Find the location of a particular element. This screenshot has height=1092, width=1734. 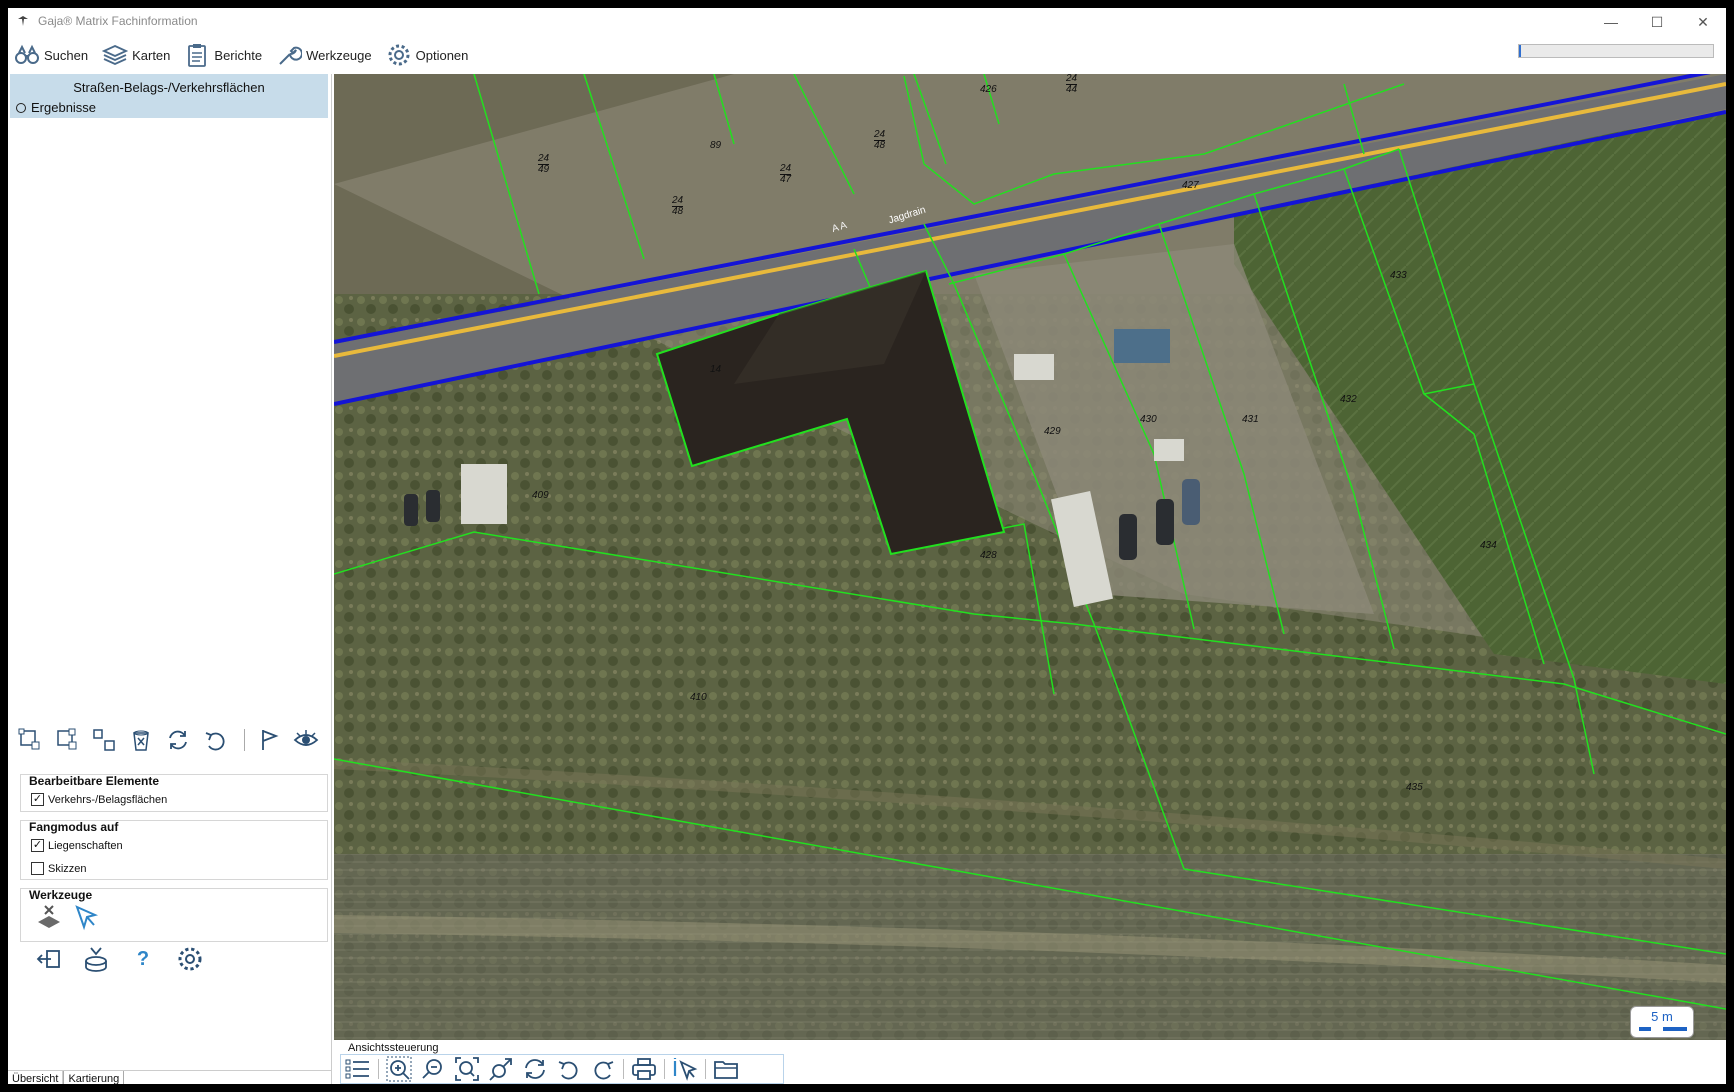

close-button: ✕ is located at coordinates (1703, 22).